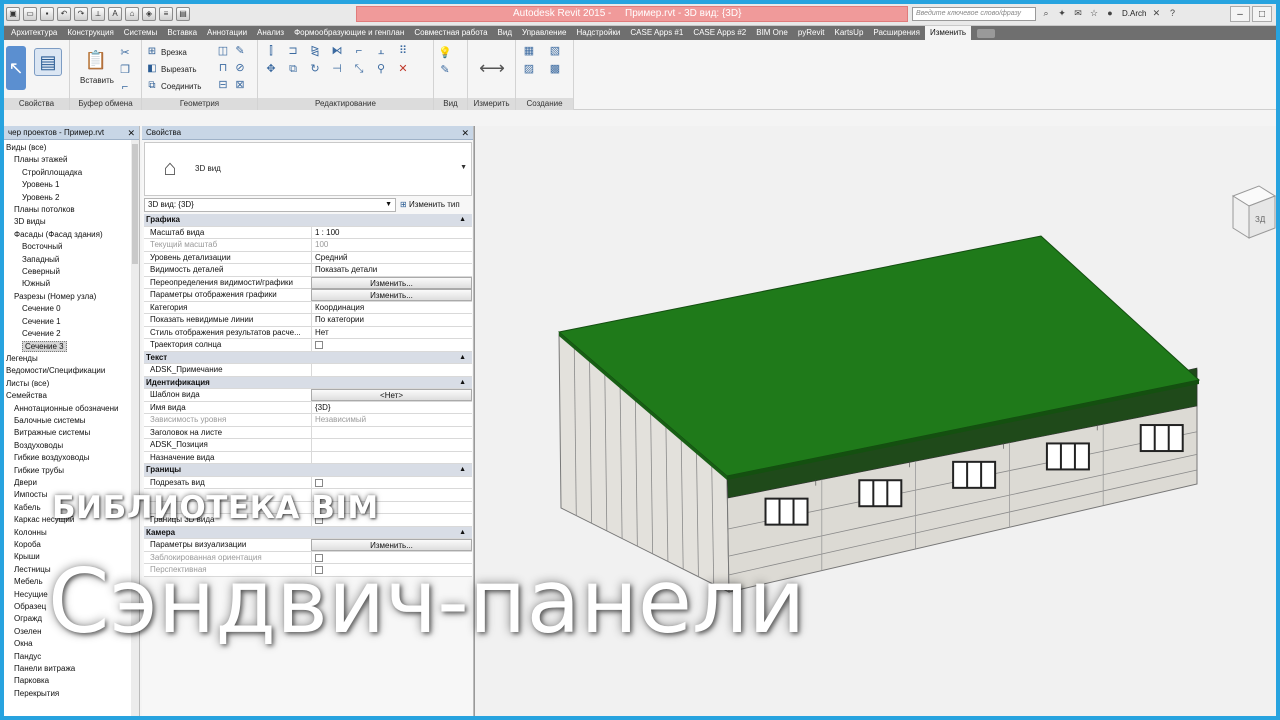 The image size is (1280, 720). I want to click on unjoin-icon: ⊟, so click(223, 85).